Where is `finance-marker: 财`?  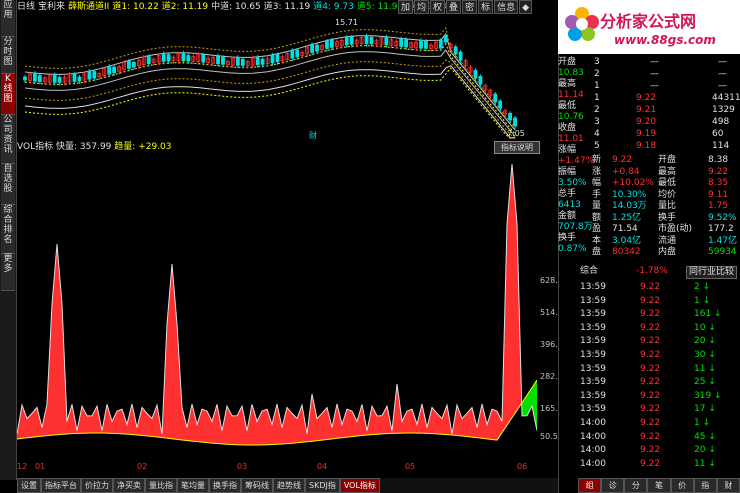
finance-marker: 财 is located at coordinates (313, 135).